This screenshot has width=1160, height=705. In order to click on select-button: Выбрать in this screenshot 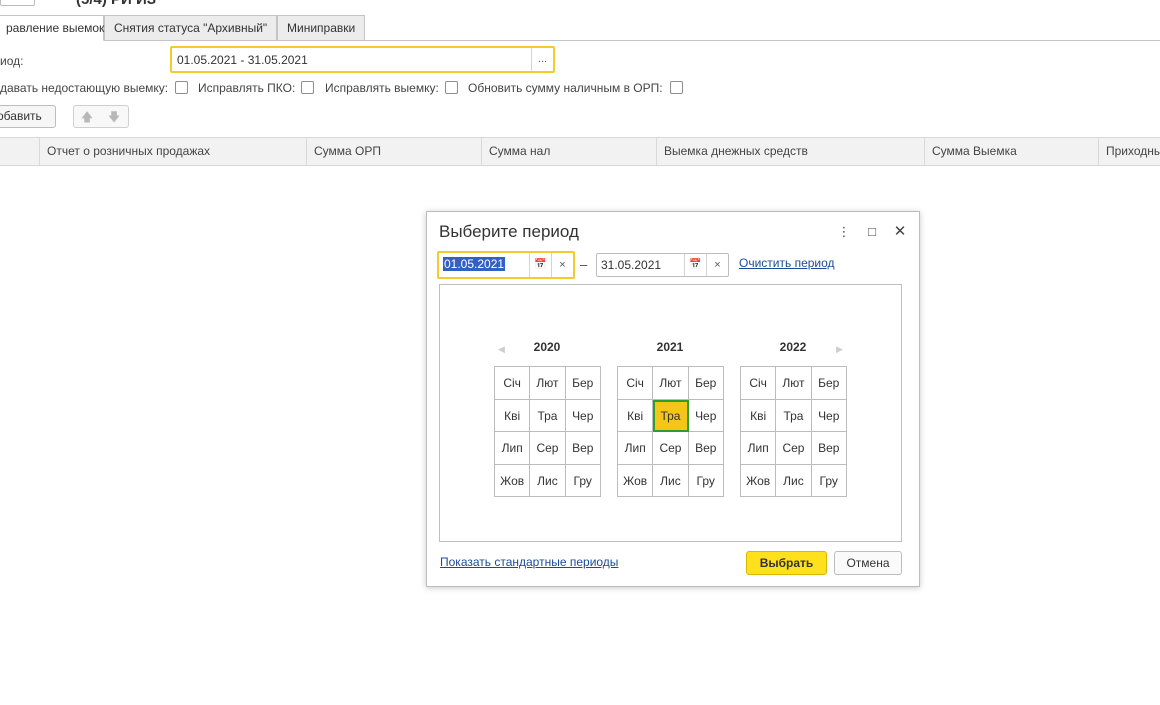, I will do `click(786, 563)`.